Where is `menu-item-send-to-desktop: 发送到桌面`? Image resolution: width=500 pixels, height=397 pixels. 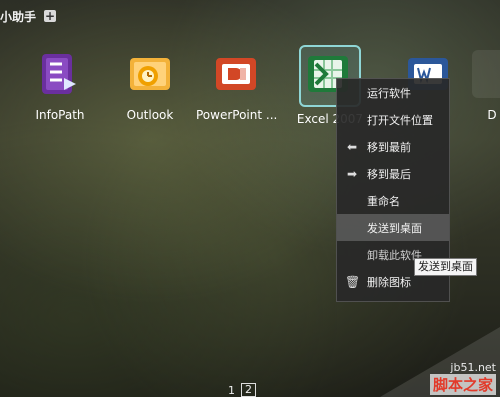 menu-item-send-to-desktop: 发送到桌面 is located at coordinates (393, 227).